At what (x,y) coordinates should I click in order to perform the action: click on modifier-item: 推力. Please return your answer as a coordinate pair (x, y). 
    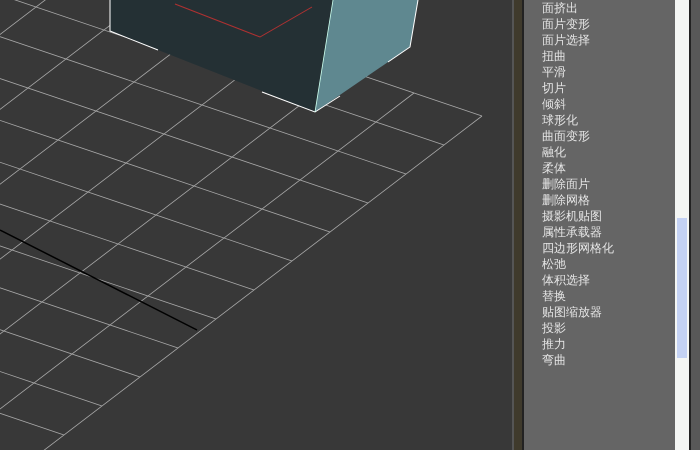
    Looking at the image, I should click on (608, 344).